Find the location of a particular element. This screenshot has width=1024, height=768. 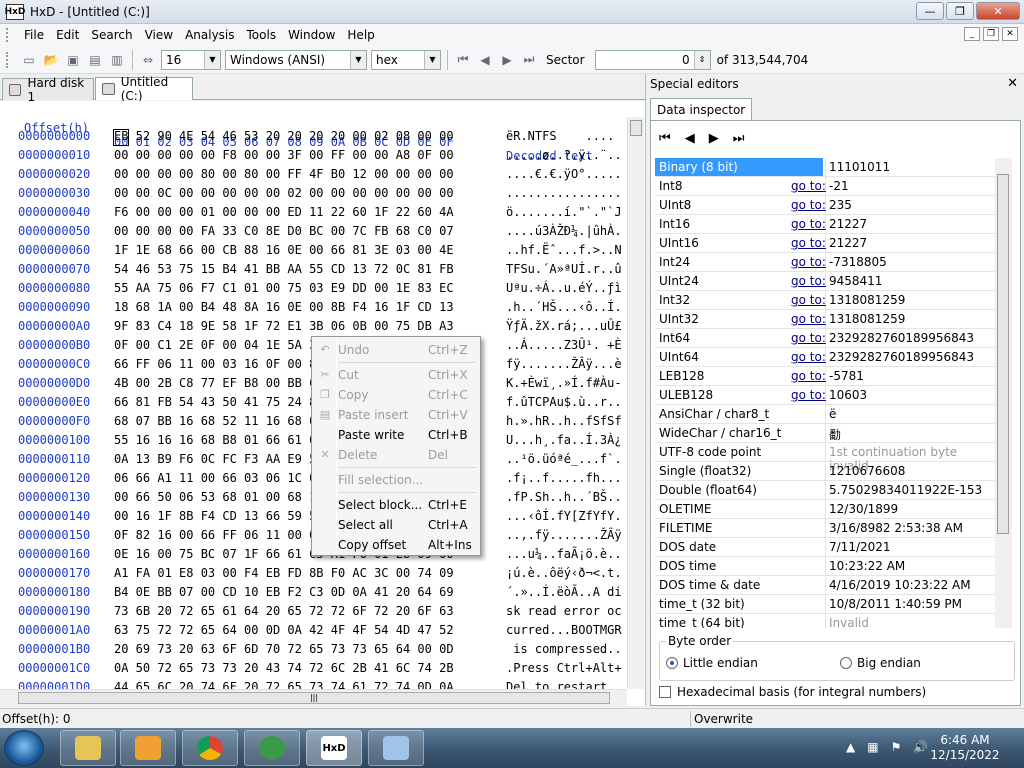

inspector-row: UInt16 go to: 21227 is located at coordinates (825, 243).